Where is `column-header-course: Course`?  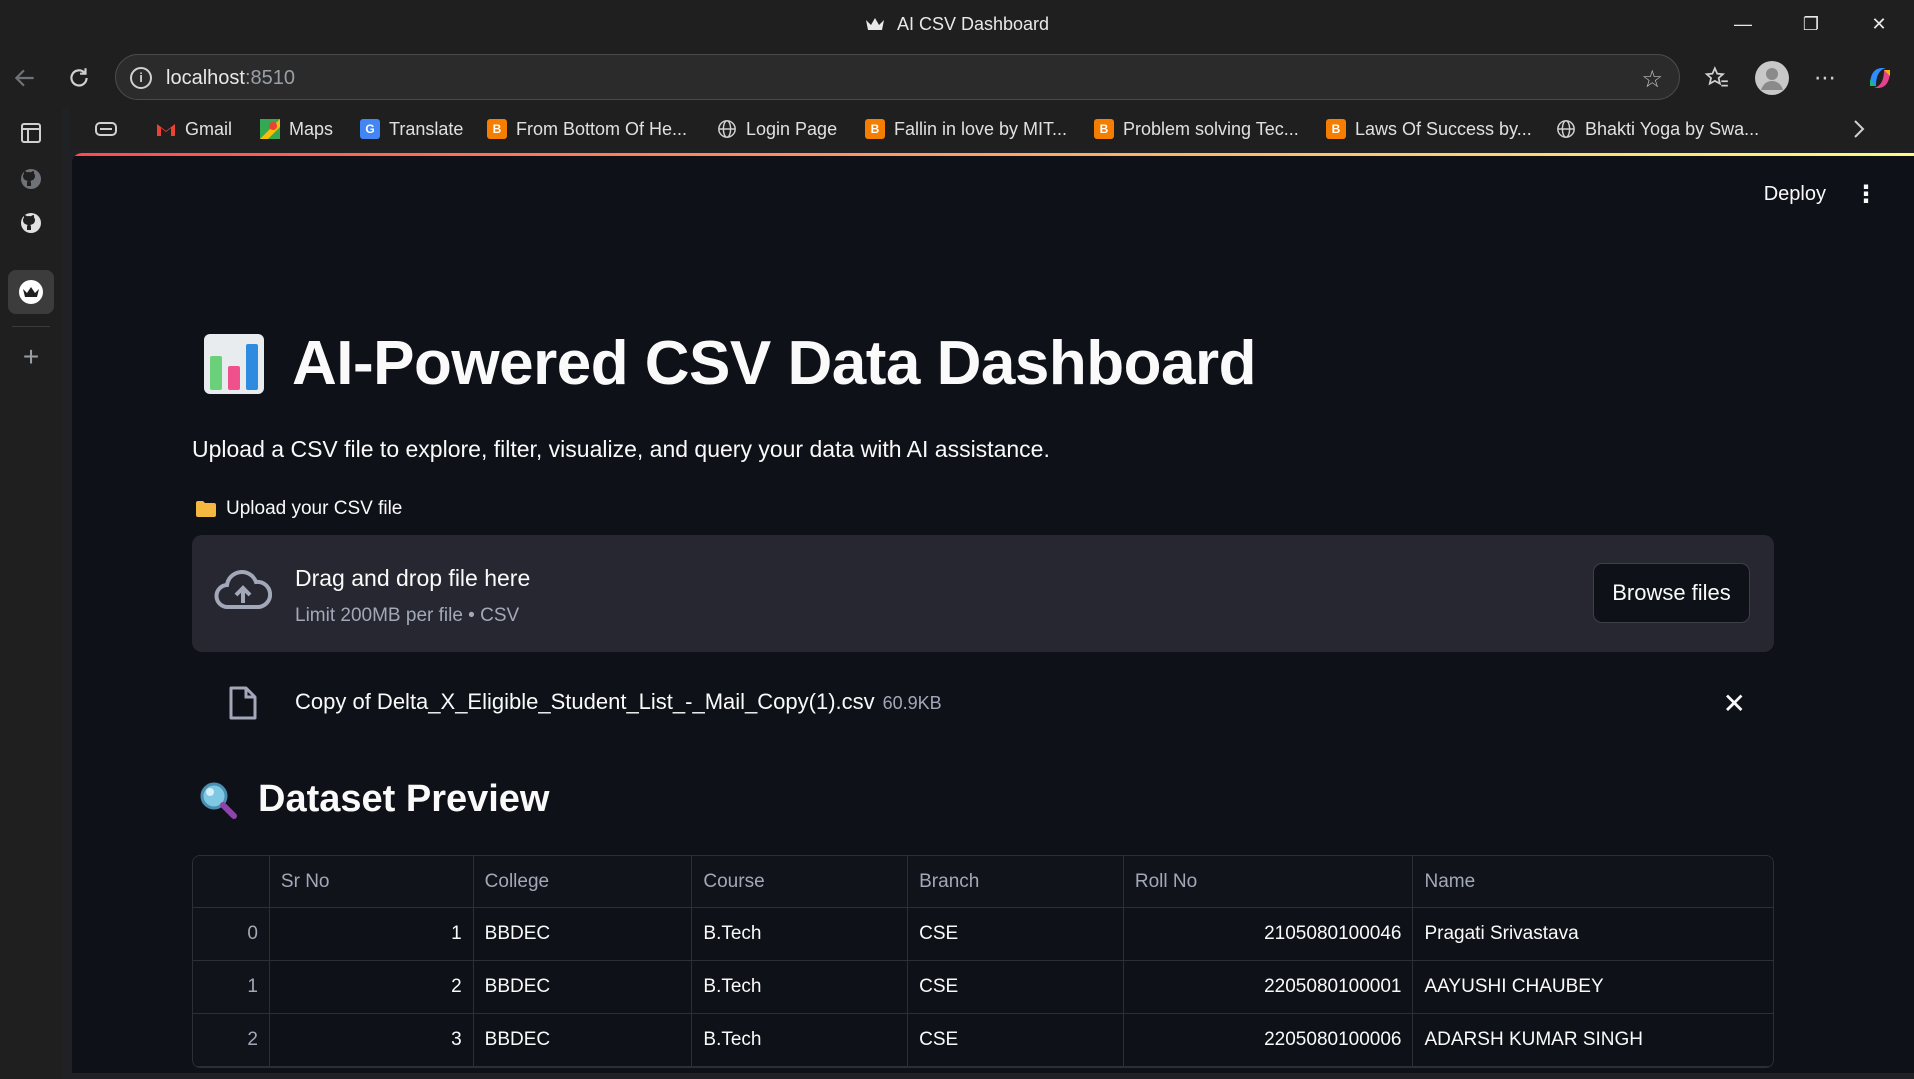
column-header-course: Course is located at coordinates (800, 881).